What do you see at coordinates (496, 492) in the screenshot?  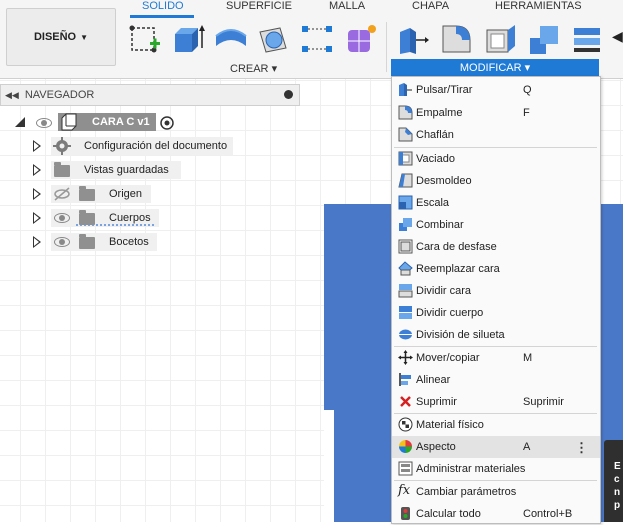 I see `menu-item-change-parameters: fx Cambiar parámetros` at bounding box center [496, 492].